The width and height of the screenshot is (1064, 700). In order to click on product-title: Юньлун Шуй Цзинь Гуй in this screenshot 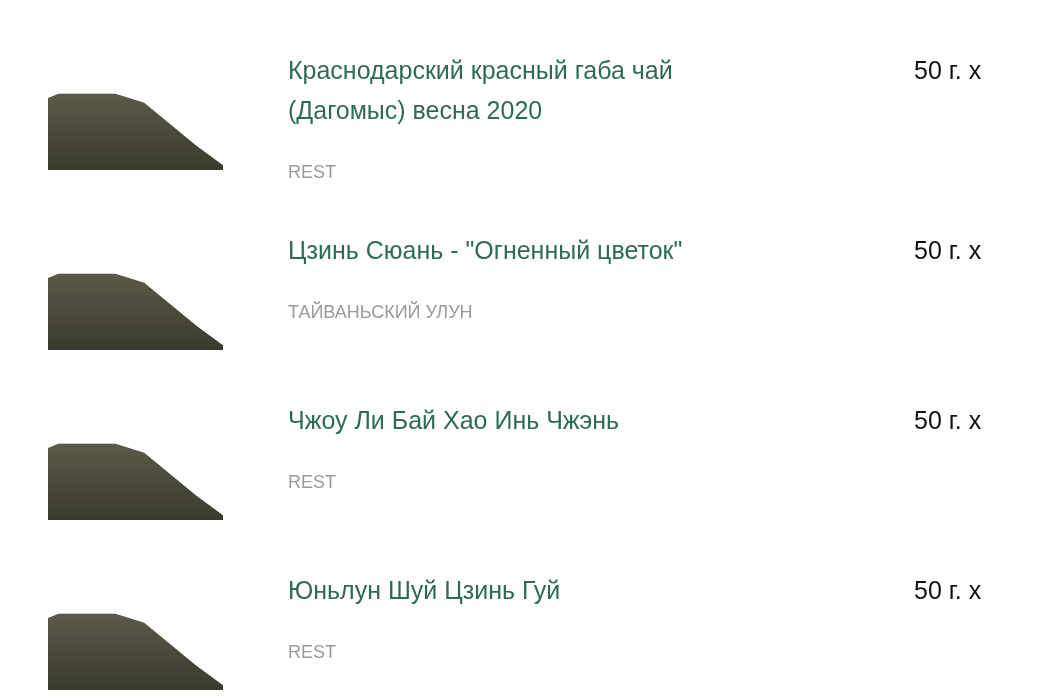, I will do `click(488, 590)`.